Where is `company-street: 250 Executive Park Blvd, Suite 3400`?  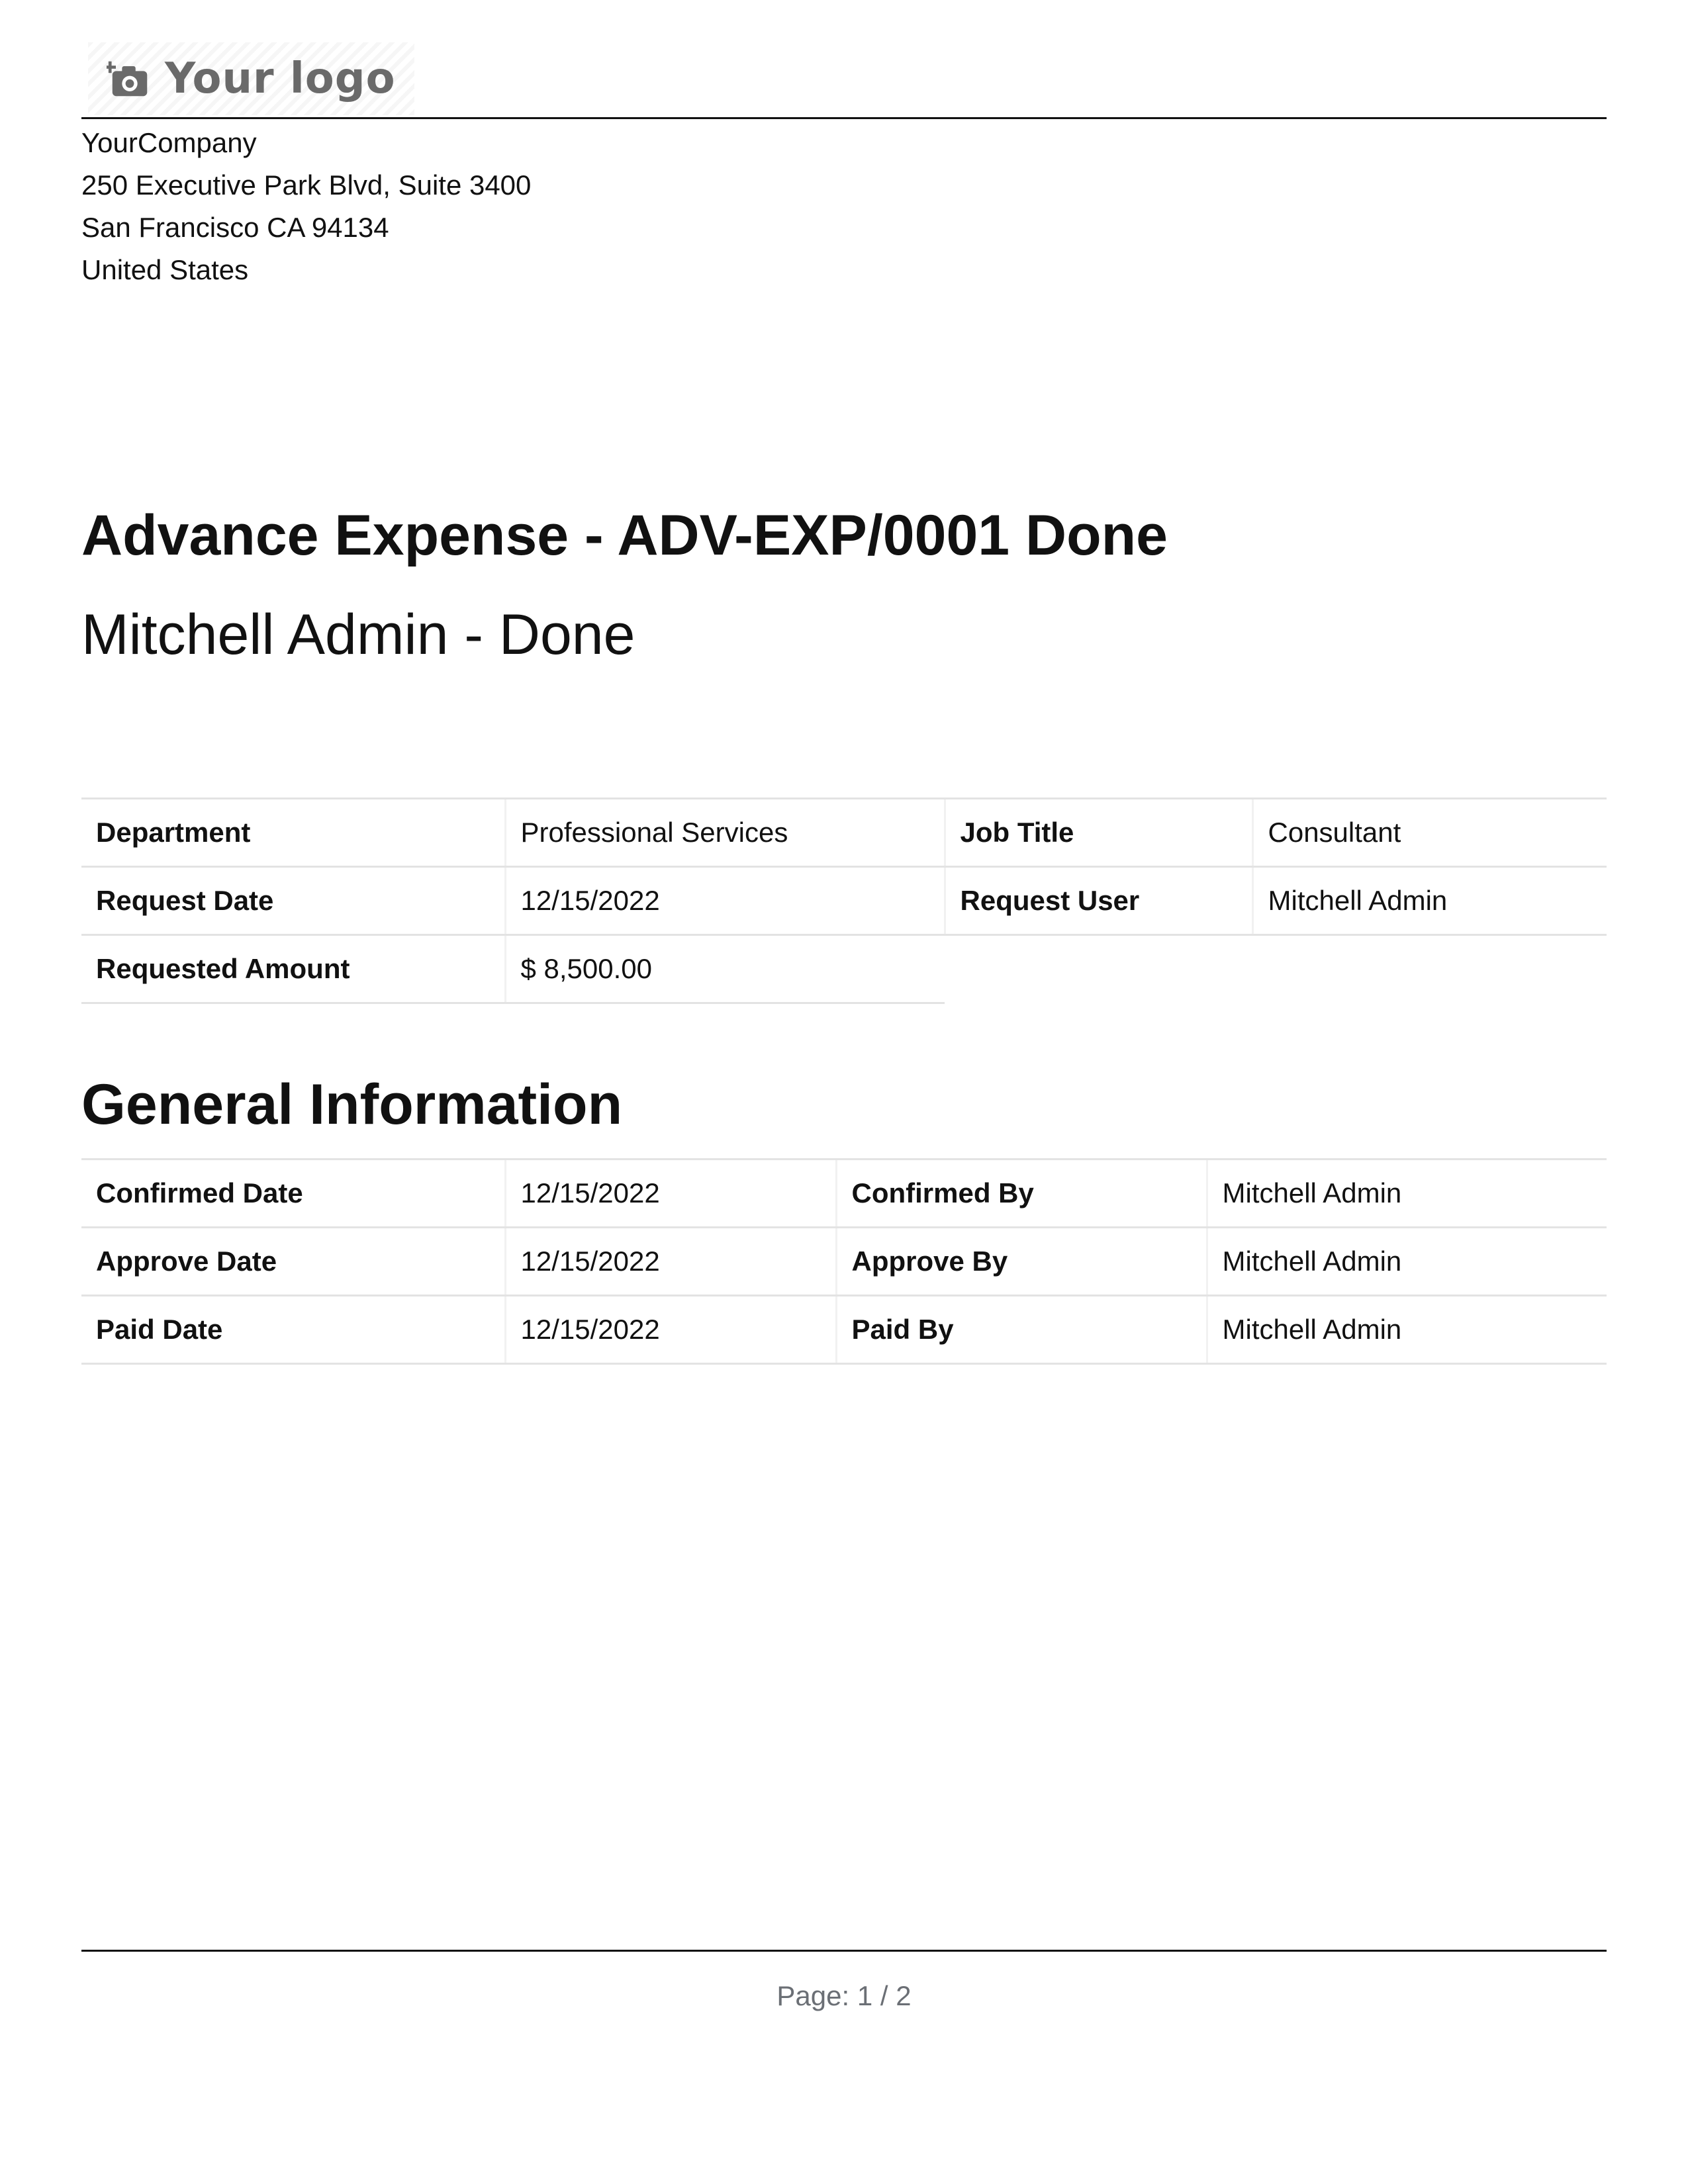
company-street: 250 Executive Park Blvd, Suite 3400 is located at coordinates (306, 185).